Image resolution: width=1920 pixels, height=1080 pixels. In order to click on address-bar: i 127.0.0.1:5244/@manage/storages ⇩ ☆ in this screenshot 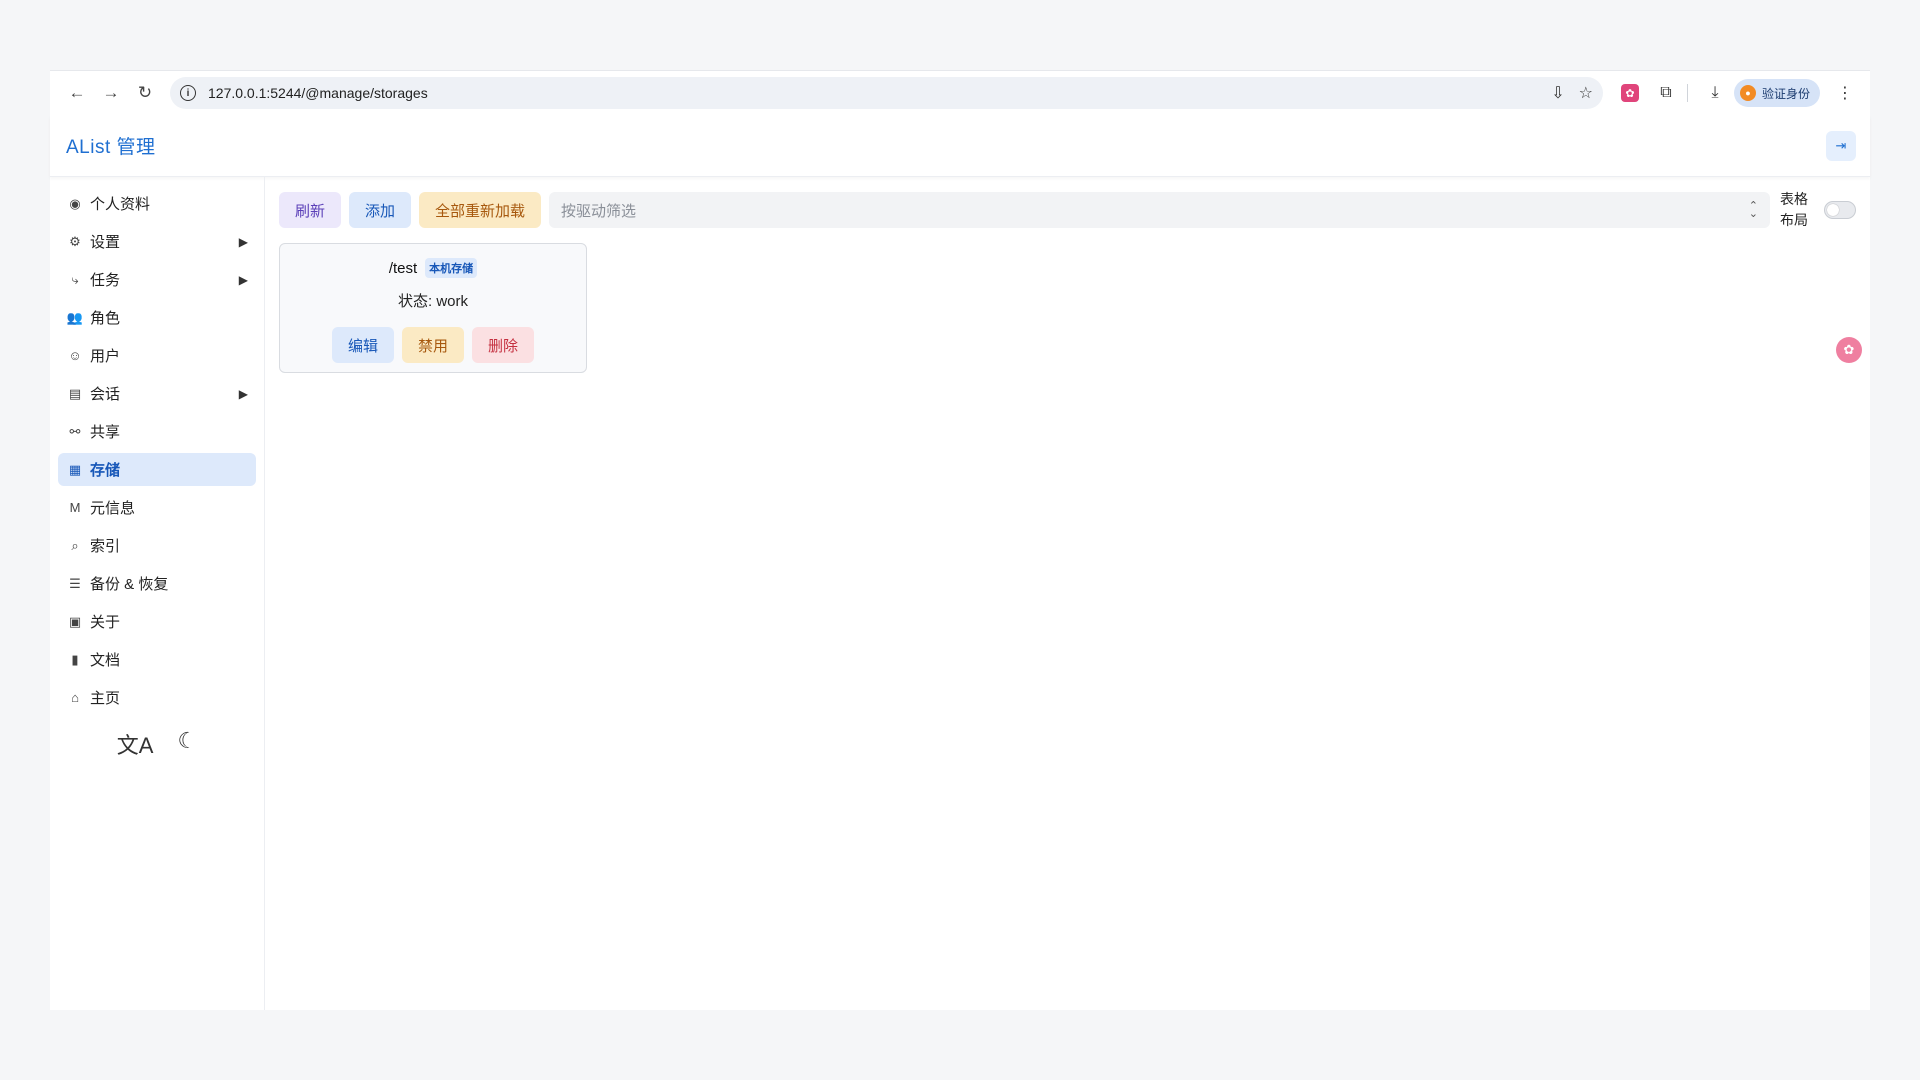, I will do `click(886, 93)`.